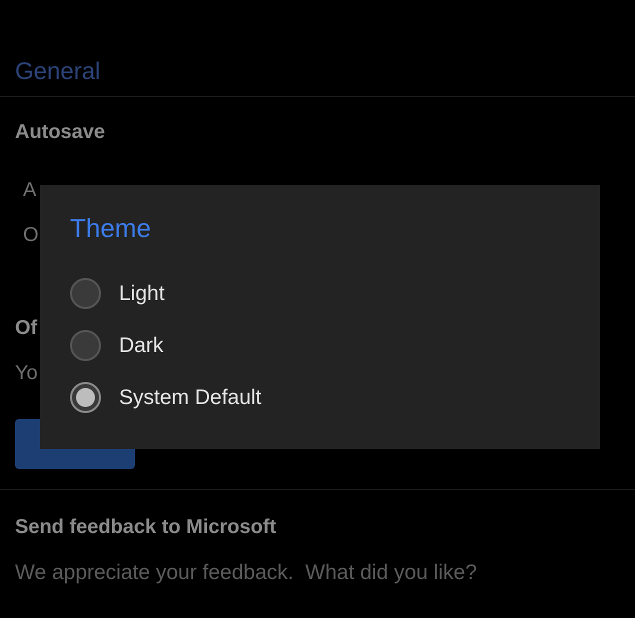 This screenshot has height=618, width=635. I want to click on option-label: System Default, so click(190, 398).